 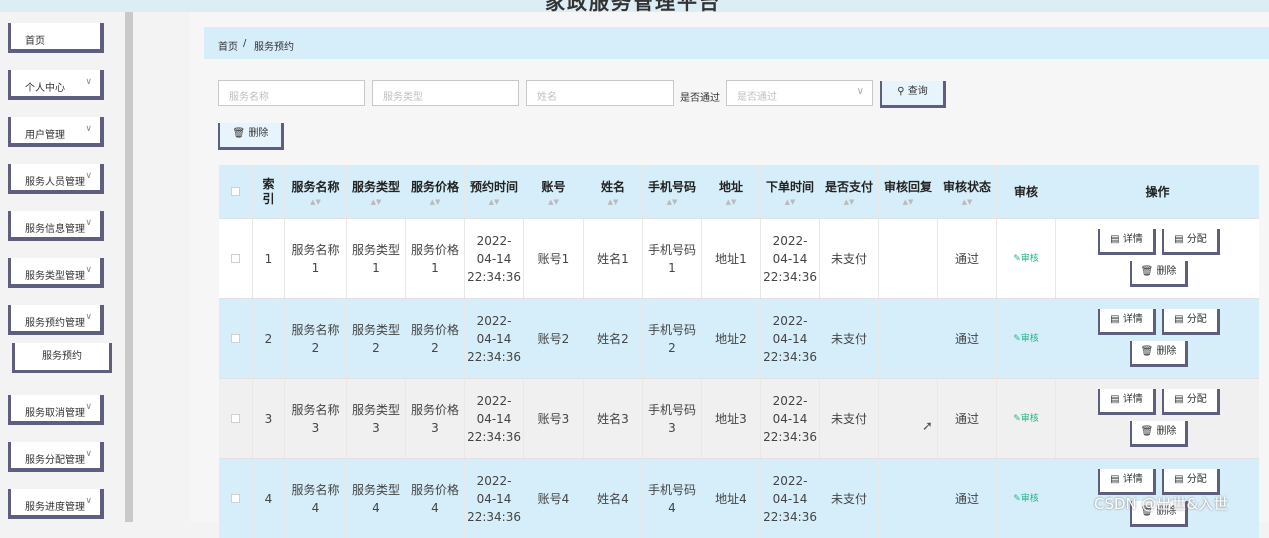 What do you see at coordinates (316, 418) in the screenshot?
I see `cell-service-name: 服务名称3` at bounding box center [316, 418].